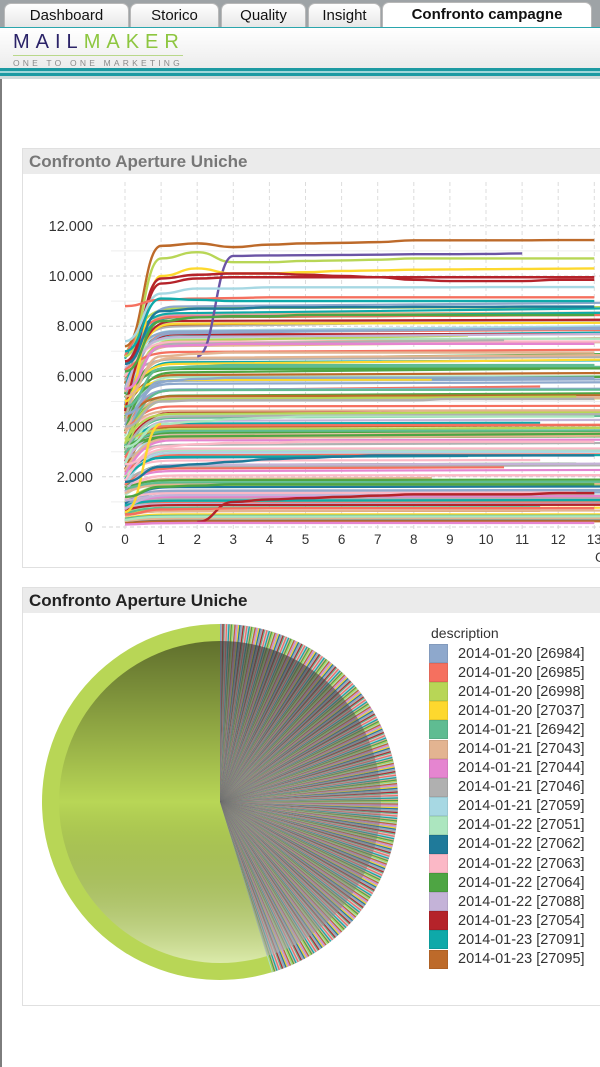  What do you see at coordinates (161, 539) in the screenshot?
I see `x-tick-label: 1` at bounding box center [161, 539].